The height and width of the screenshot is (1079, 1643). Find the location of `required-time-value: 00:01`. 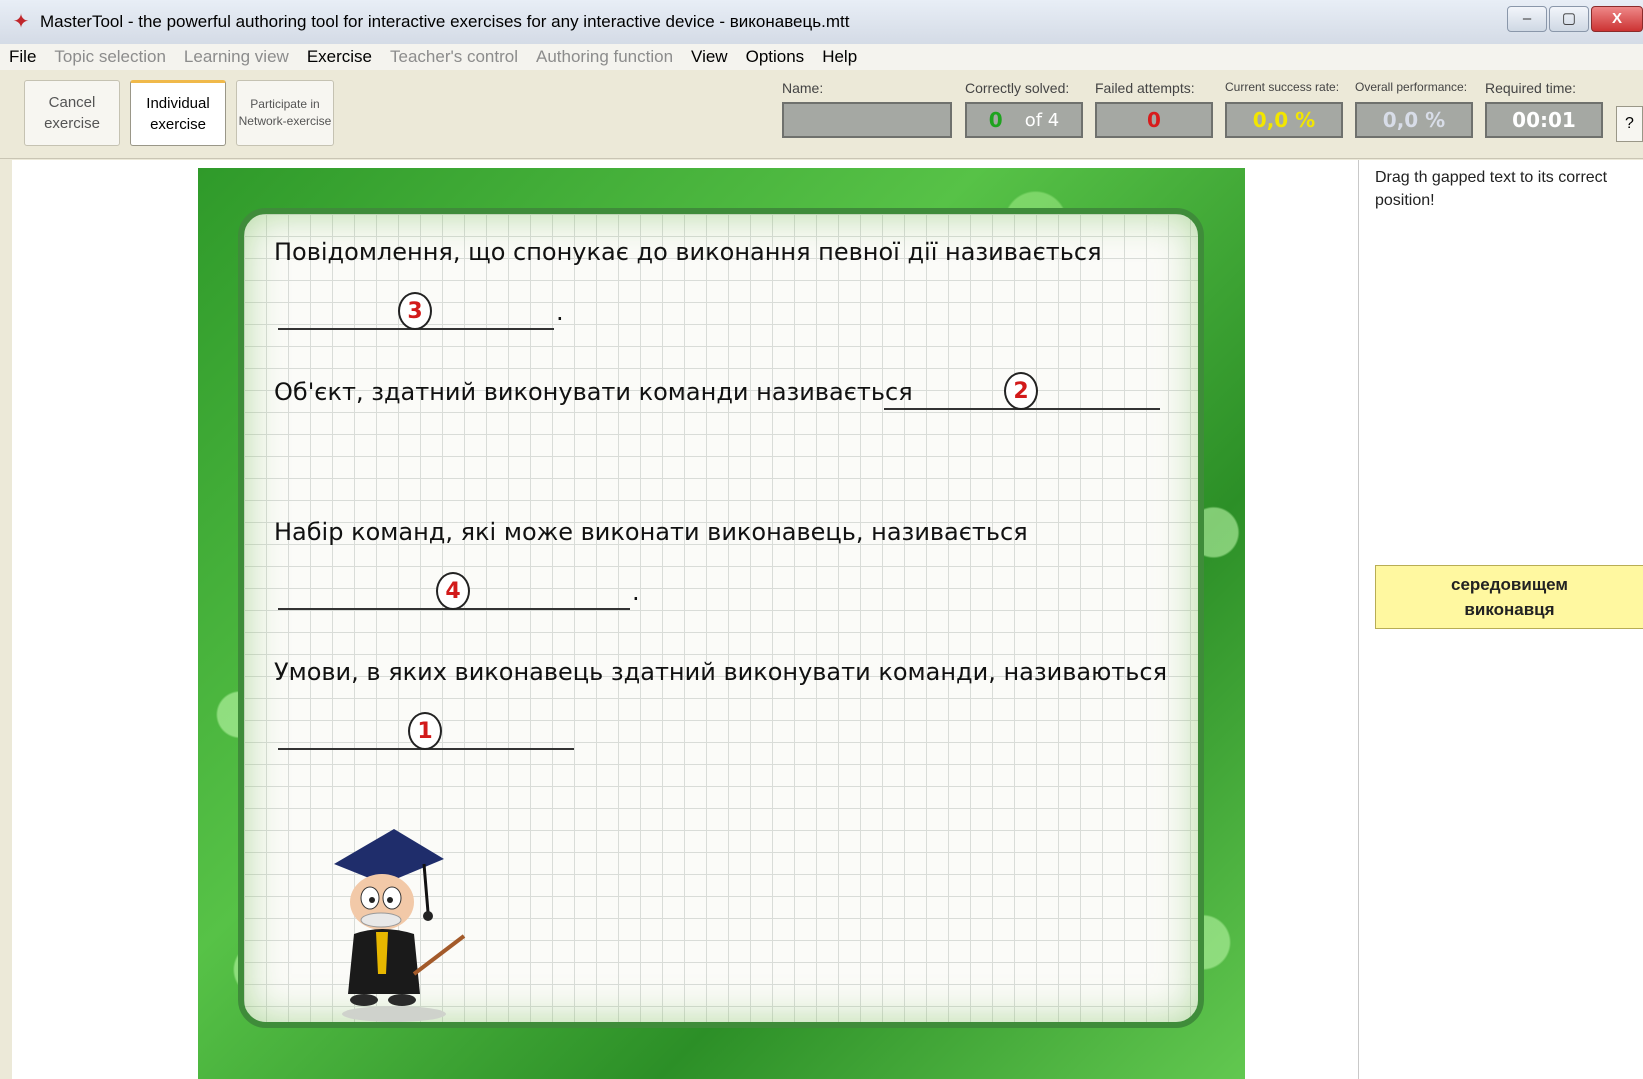

required-time-value: 00:01 is located at coordinates (1544, 120).